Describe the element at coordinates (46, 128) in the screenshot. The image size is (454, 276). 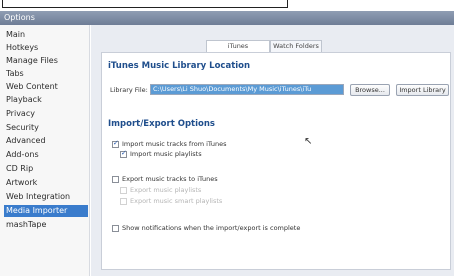
I see `sidebar-item-security: Security` at that location.